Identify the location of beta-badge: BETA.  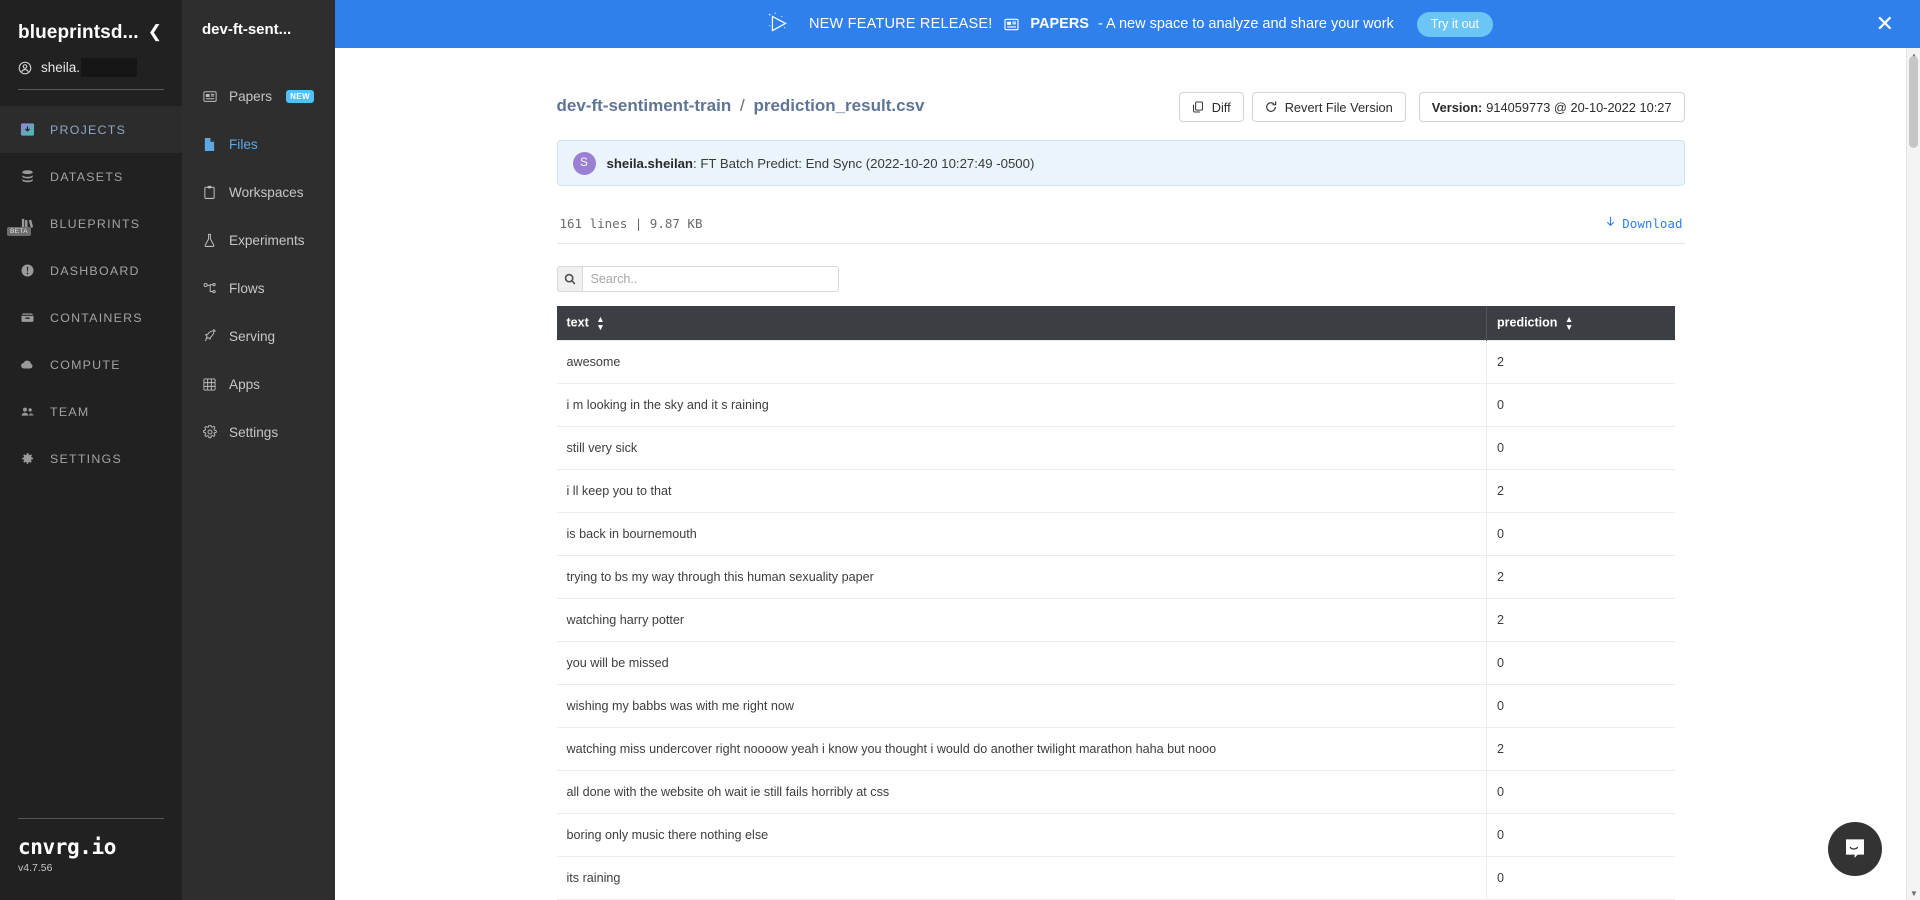
(19, 231).